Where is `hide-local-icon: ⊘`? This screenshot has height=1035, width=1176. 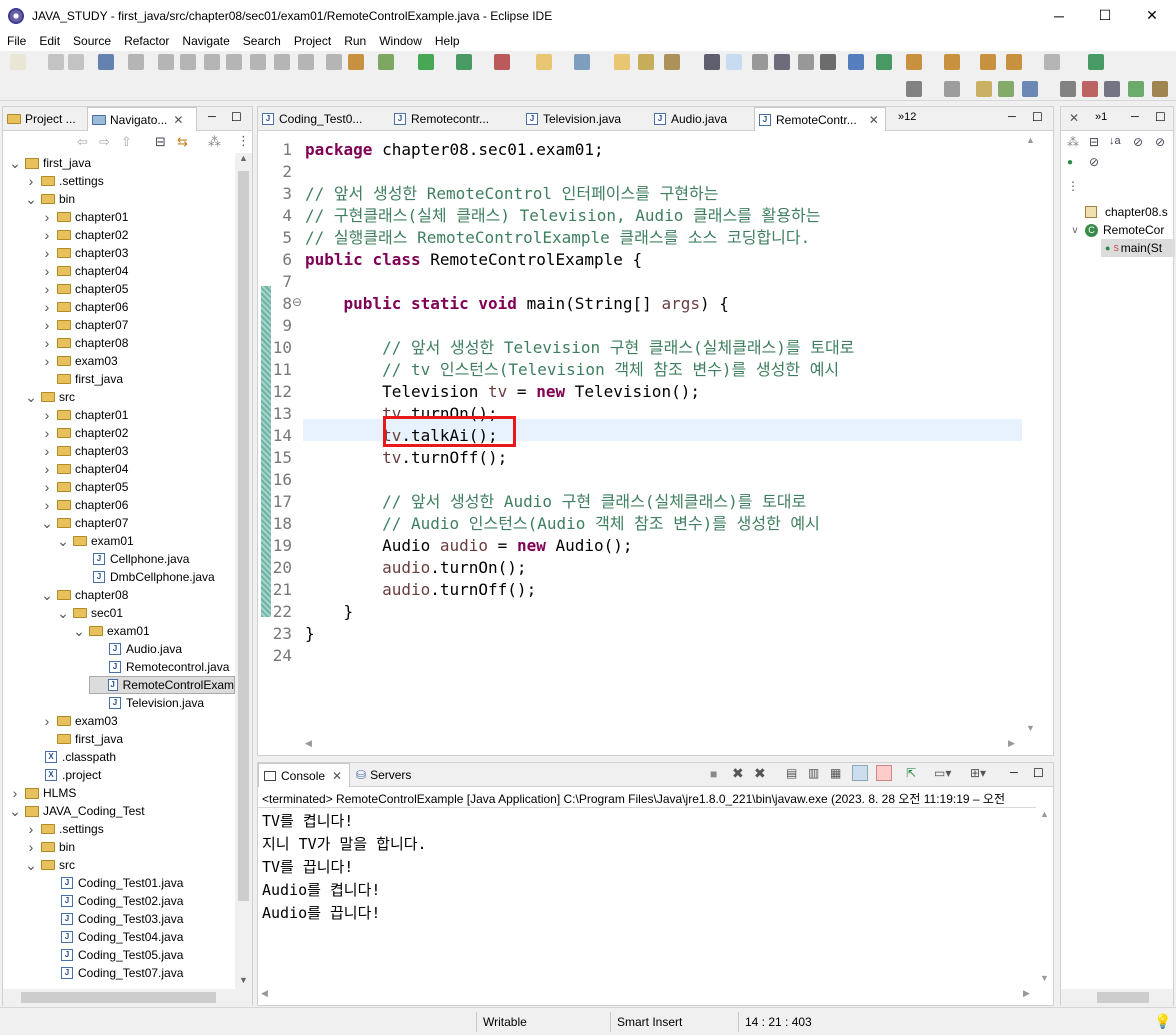 hide-local-icon: ⊘ is located at coordinates (1094, 162).